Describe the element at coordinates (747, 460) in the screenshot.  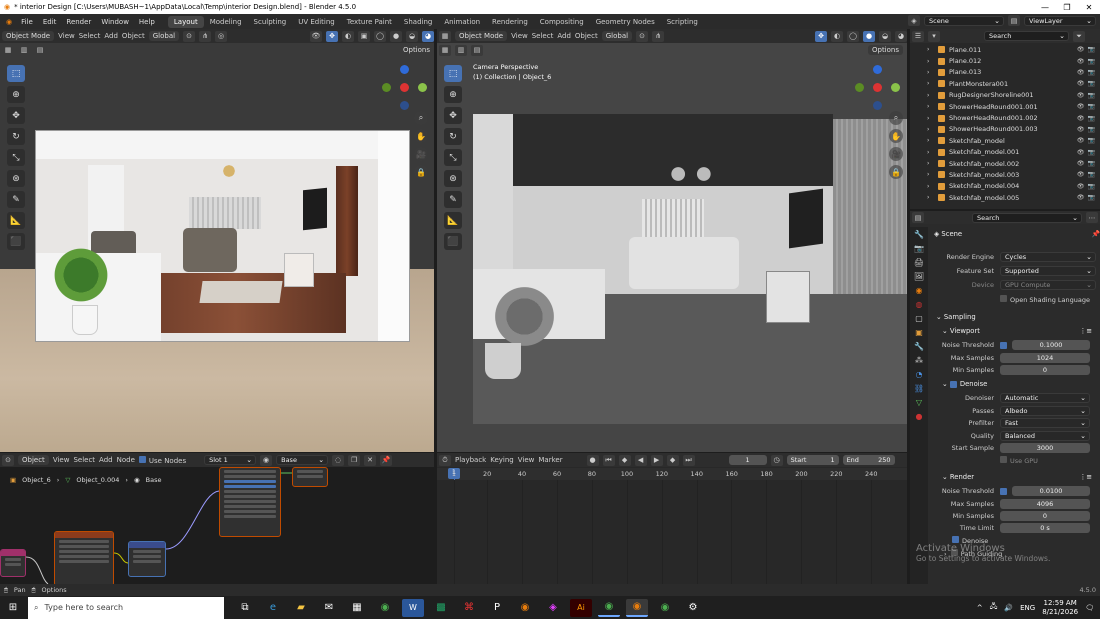
I see `current-frame-field: 1` at that location.